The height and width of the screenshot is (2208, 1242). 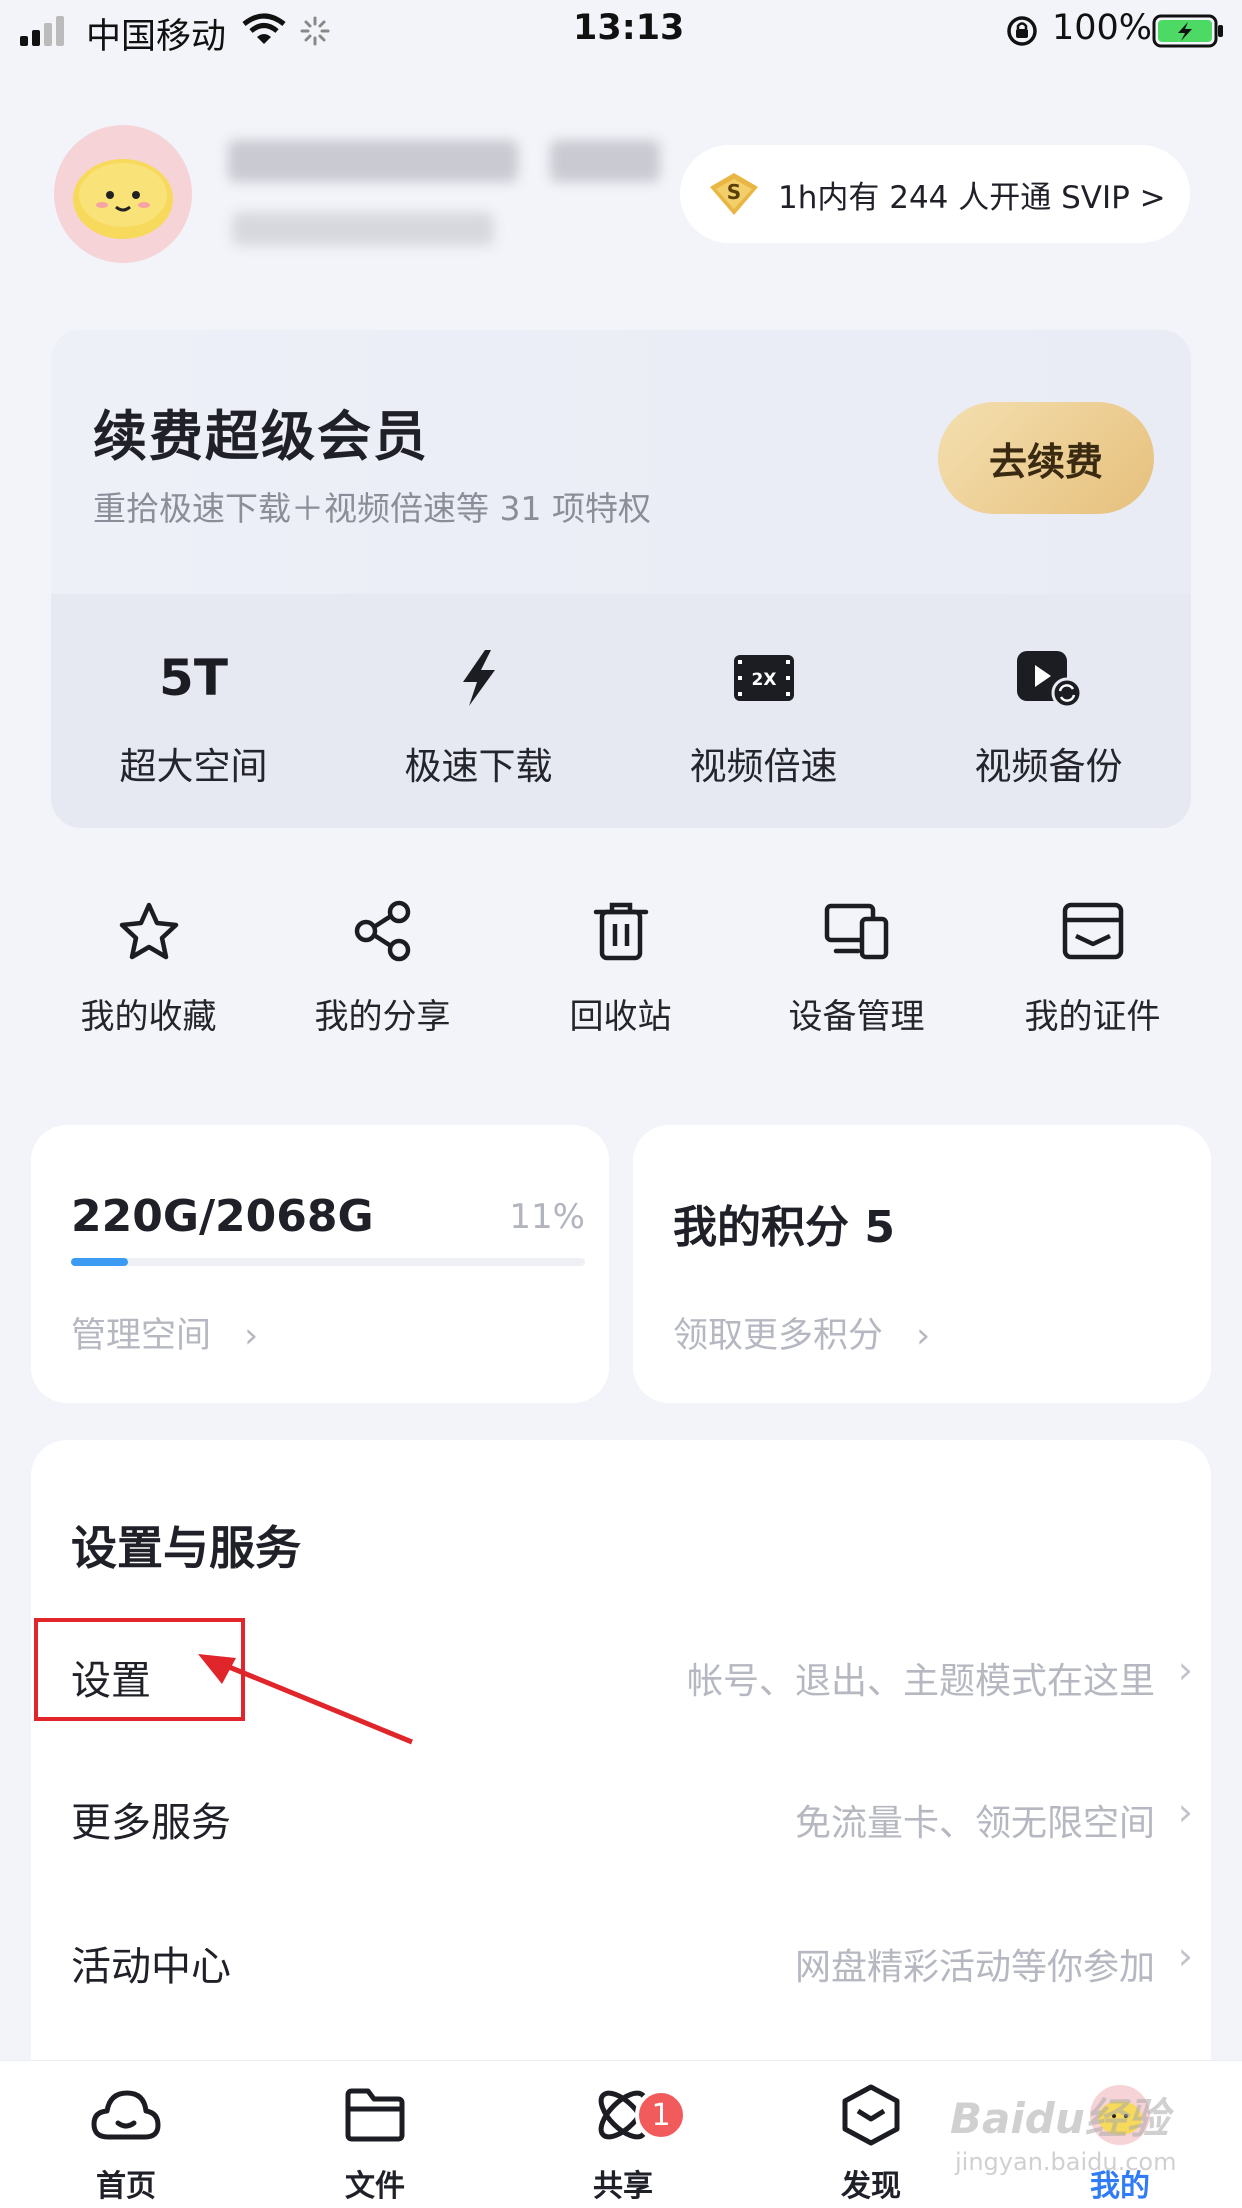 I want to click on renew-title: 续费超级会员, so click(x=261, y=436).